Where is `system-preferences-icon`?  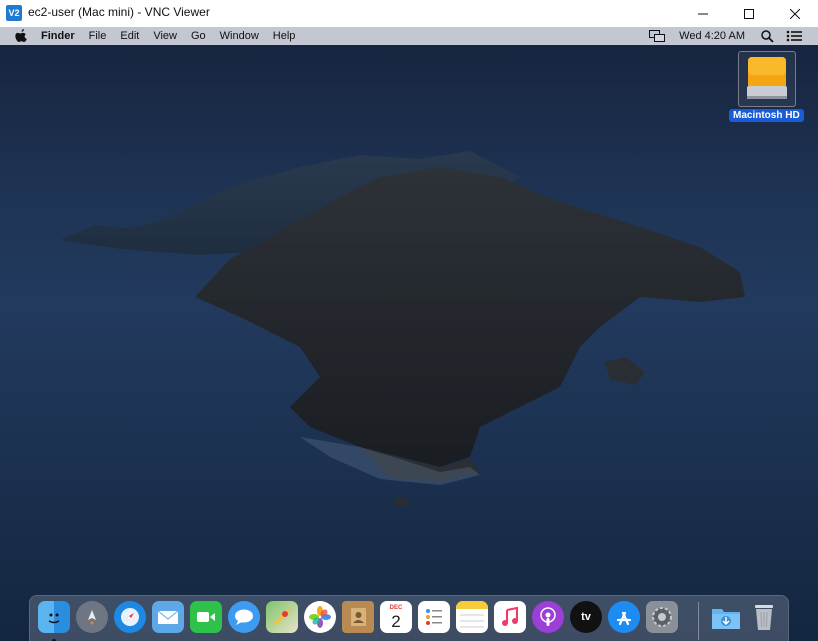 system-preferences-icon is located at coordinates (662, 617).